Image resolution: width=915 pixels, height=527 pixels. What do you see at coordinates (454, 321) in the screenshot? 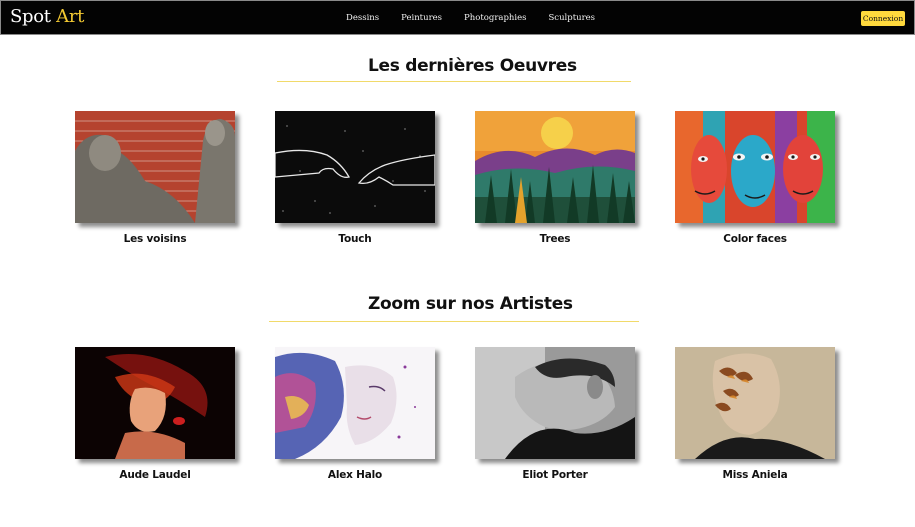
I see `artists-section-divider` at bounding box center [454, 321].